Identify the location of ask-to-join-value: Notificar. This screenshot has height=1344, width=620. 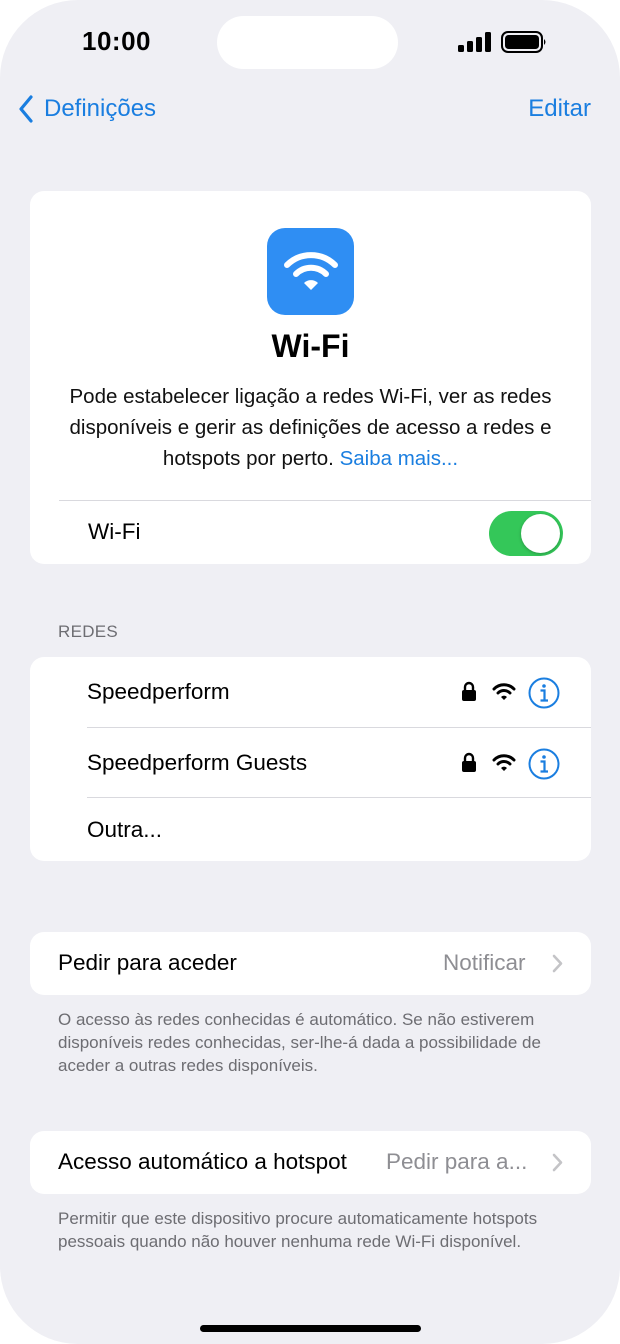
(484, 962).